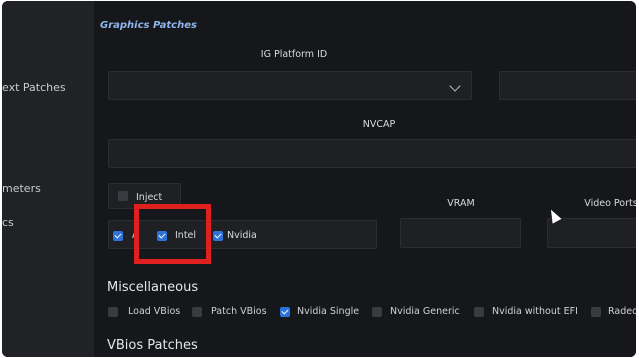  I want to click on radeon-label: Radeo, so click(622, 311).